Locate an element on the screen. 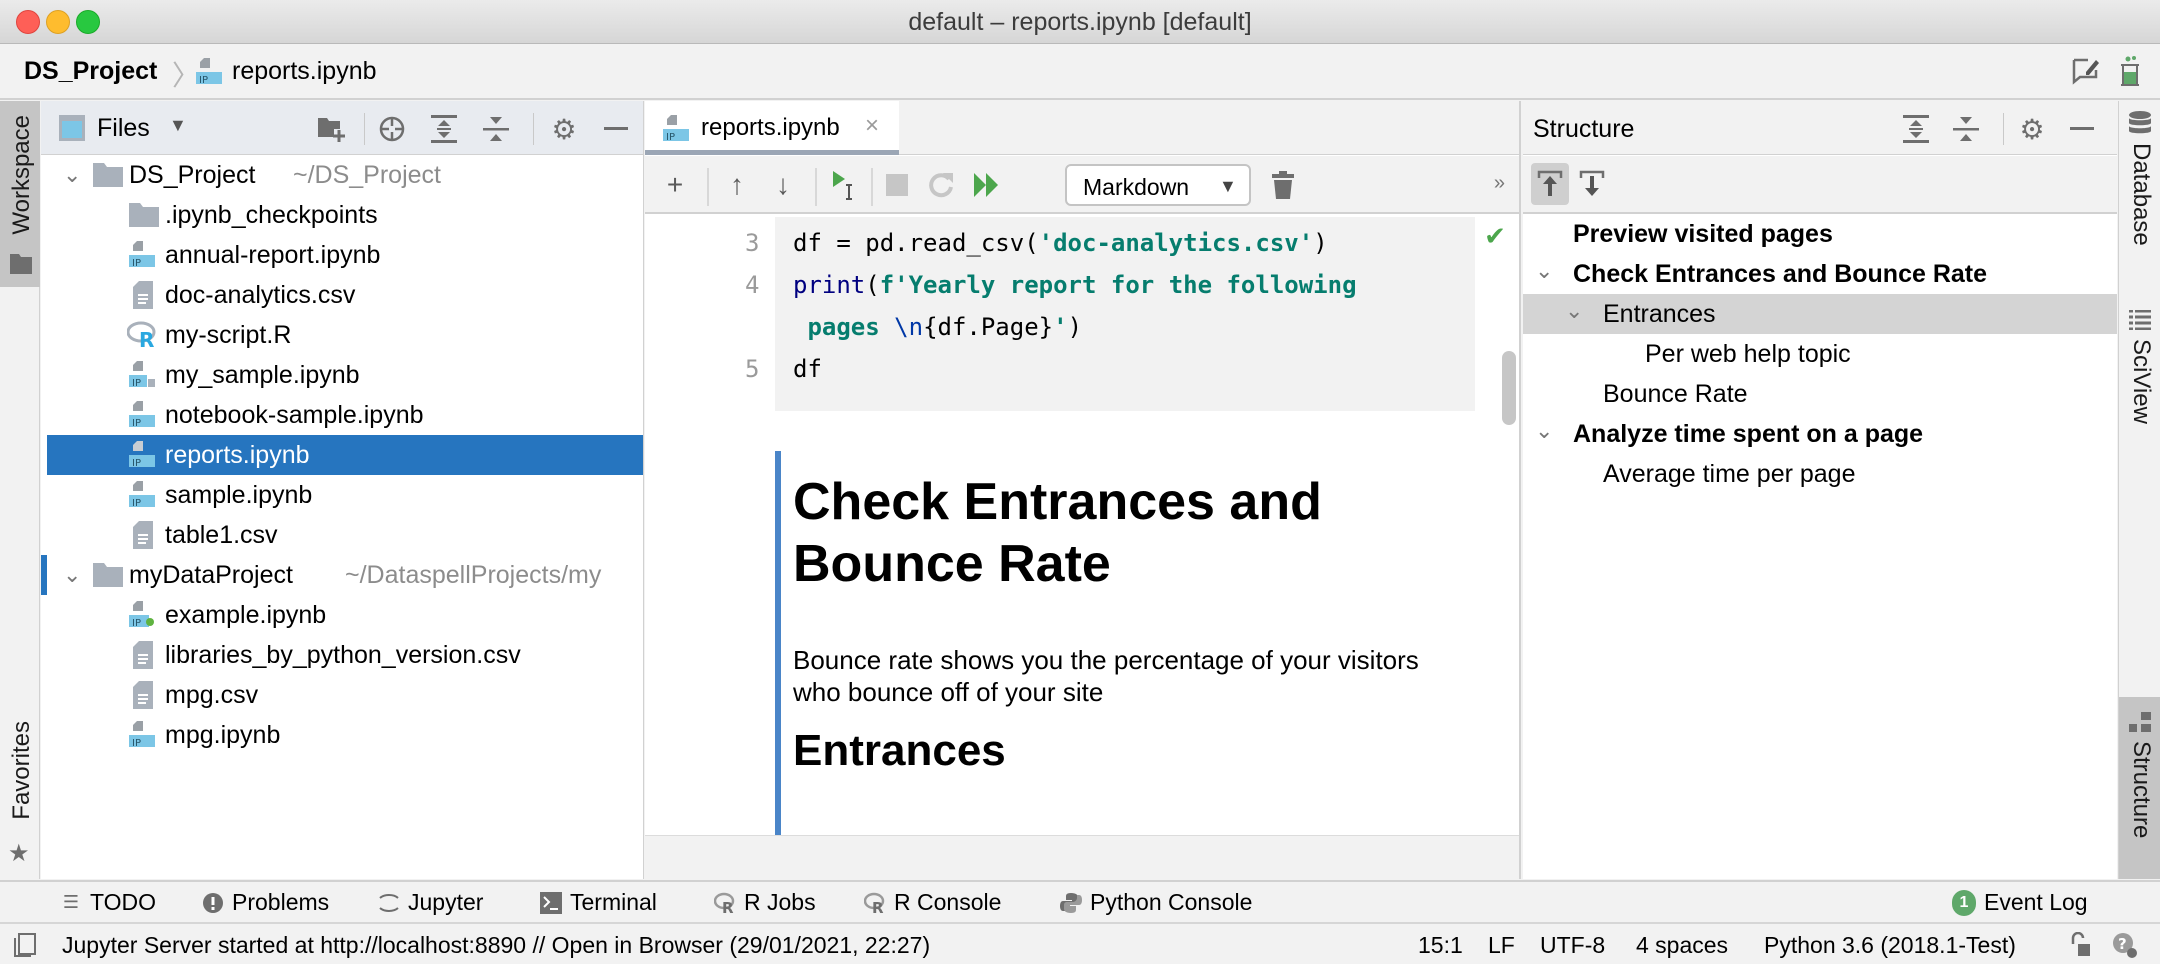 The width and height of the screenshot is (2160, 964). structure-item: Average time per page is located at coordinates (1820, 474).